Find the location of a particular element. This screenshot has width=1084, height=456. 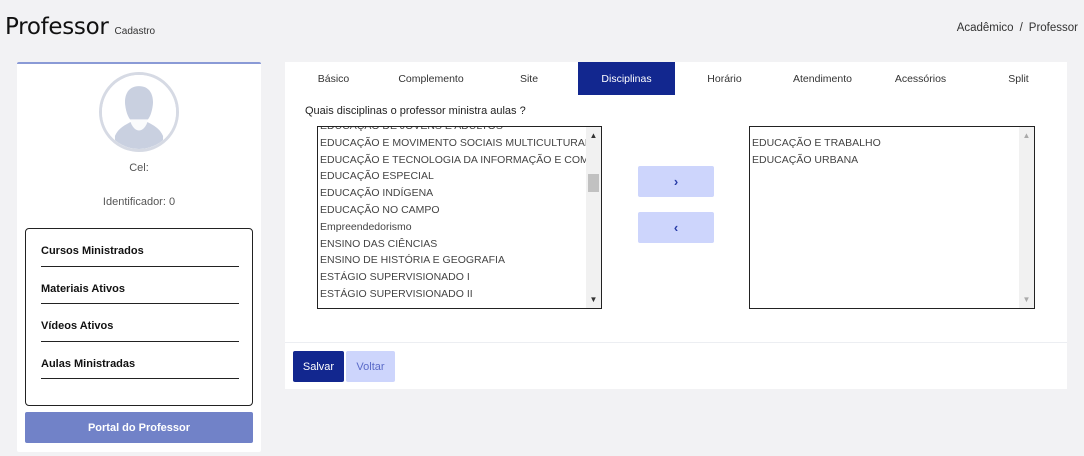

list-item: EDUCAÇÃO INDÍGENA is located at coordinates (452, 193).